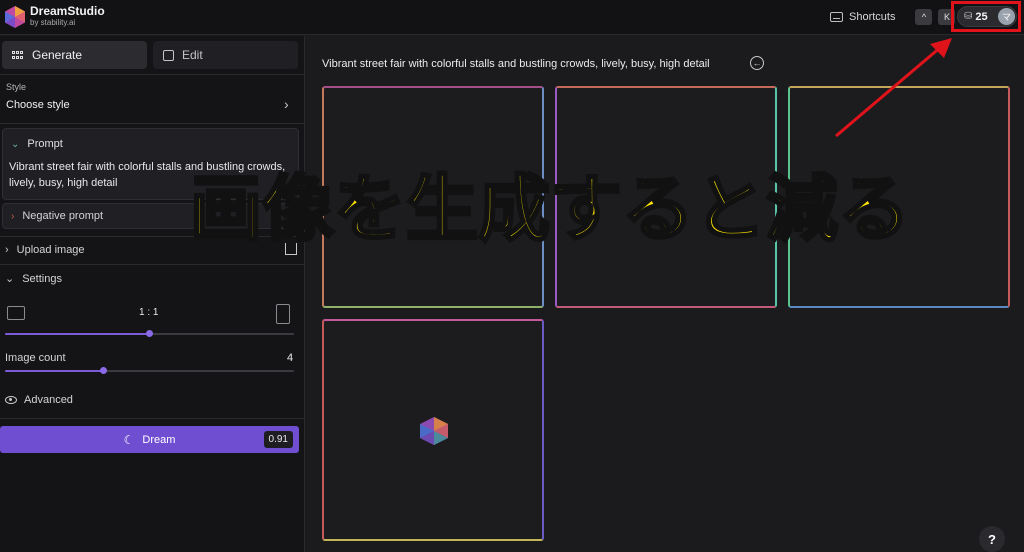 The width and height of the screenshot is (1024, 552). Describe the element at coordinates (149, 312) in the screenshot. I see `aspect-ratio-value: 1` at that location.